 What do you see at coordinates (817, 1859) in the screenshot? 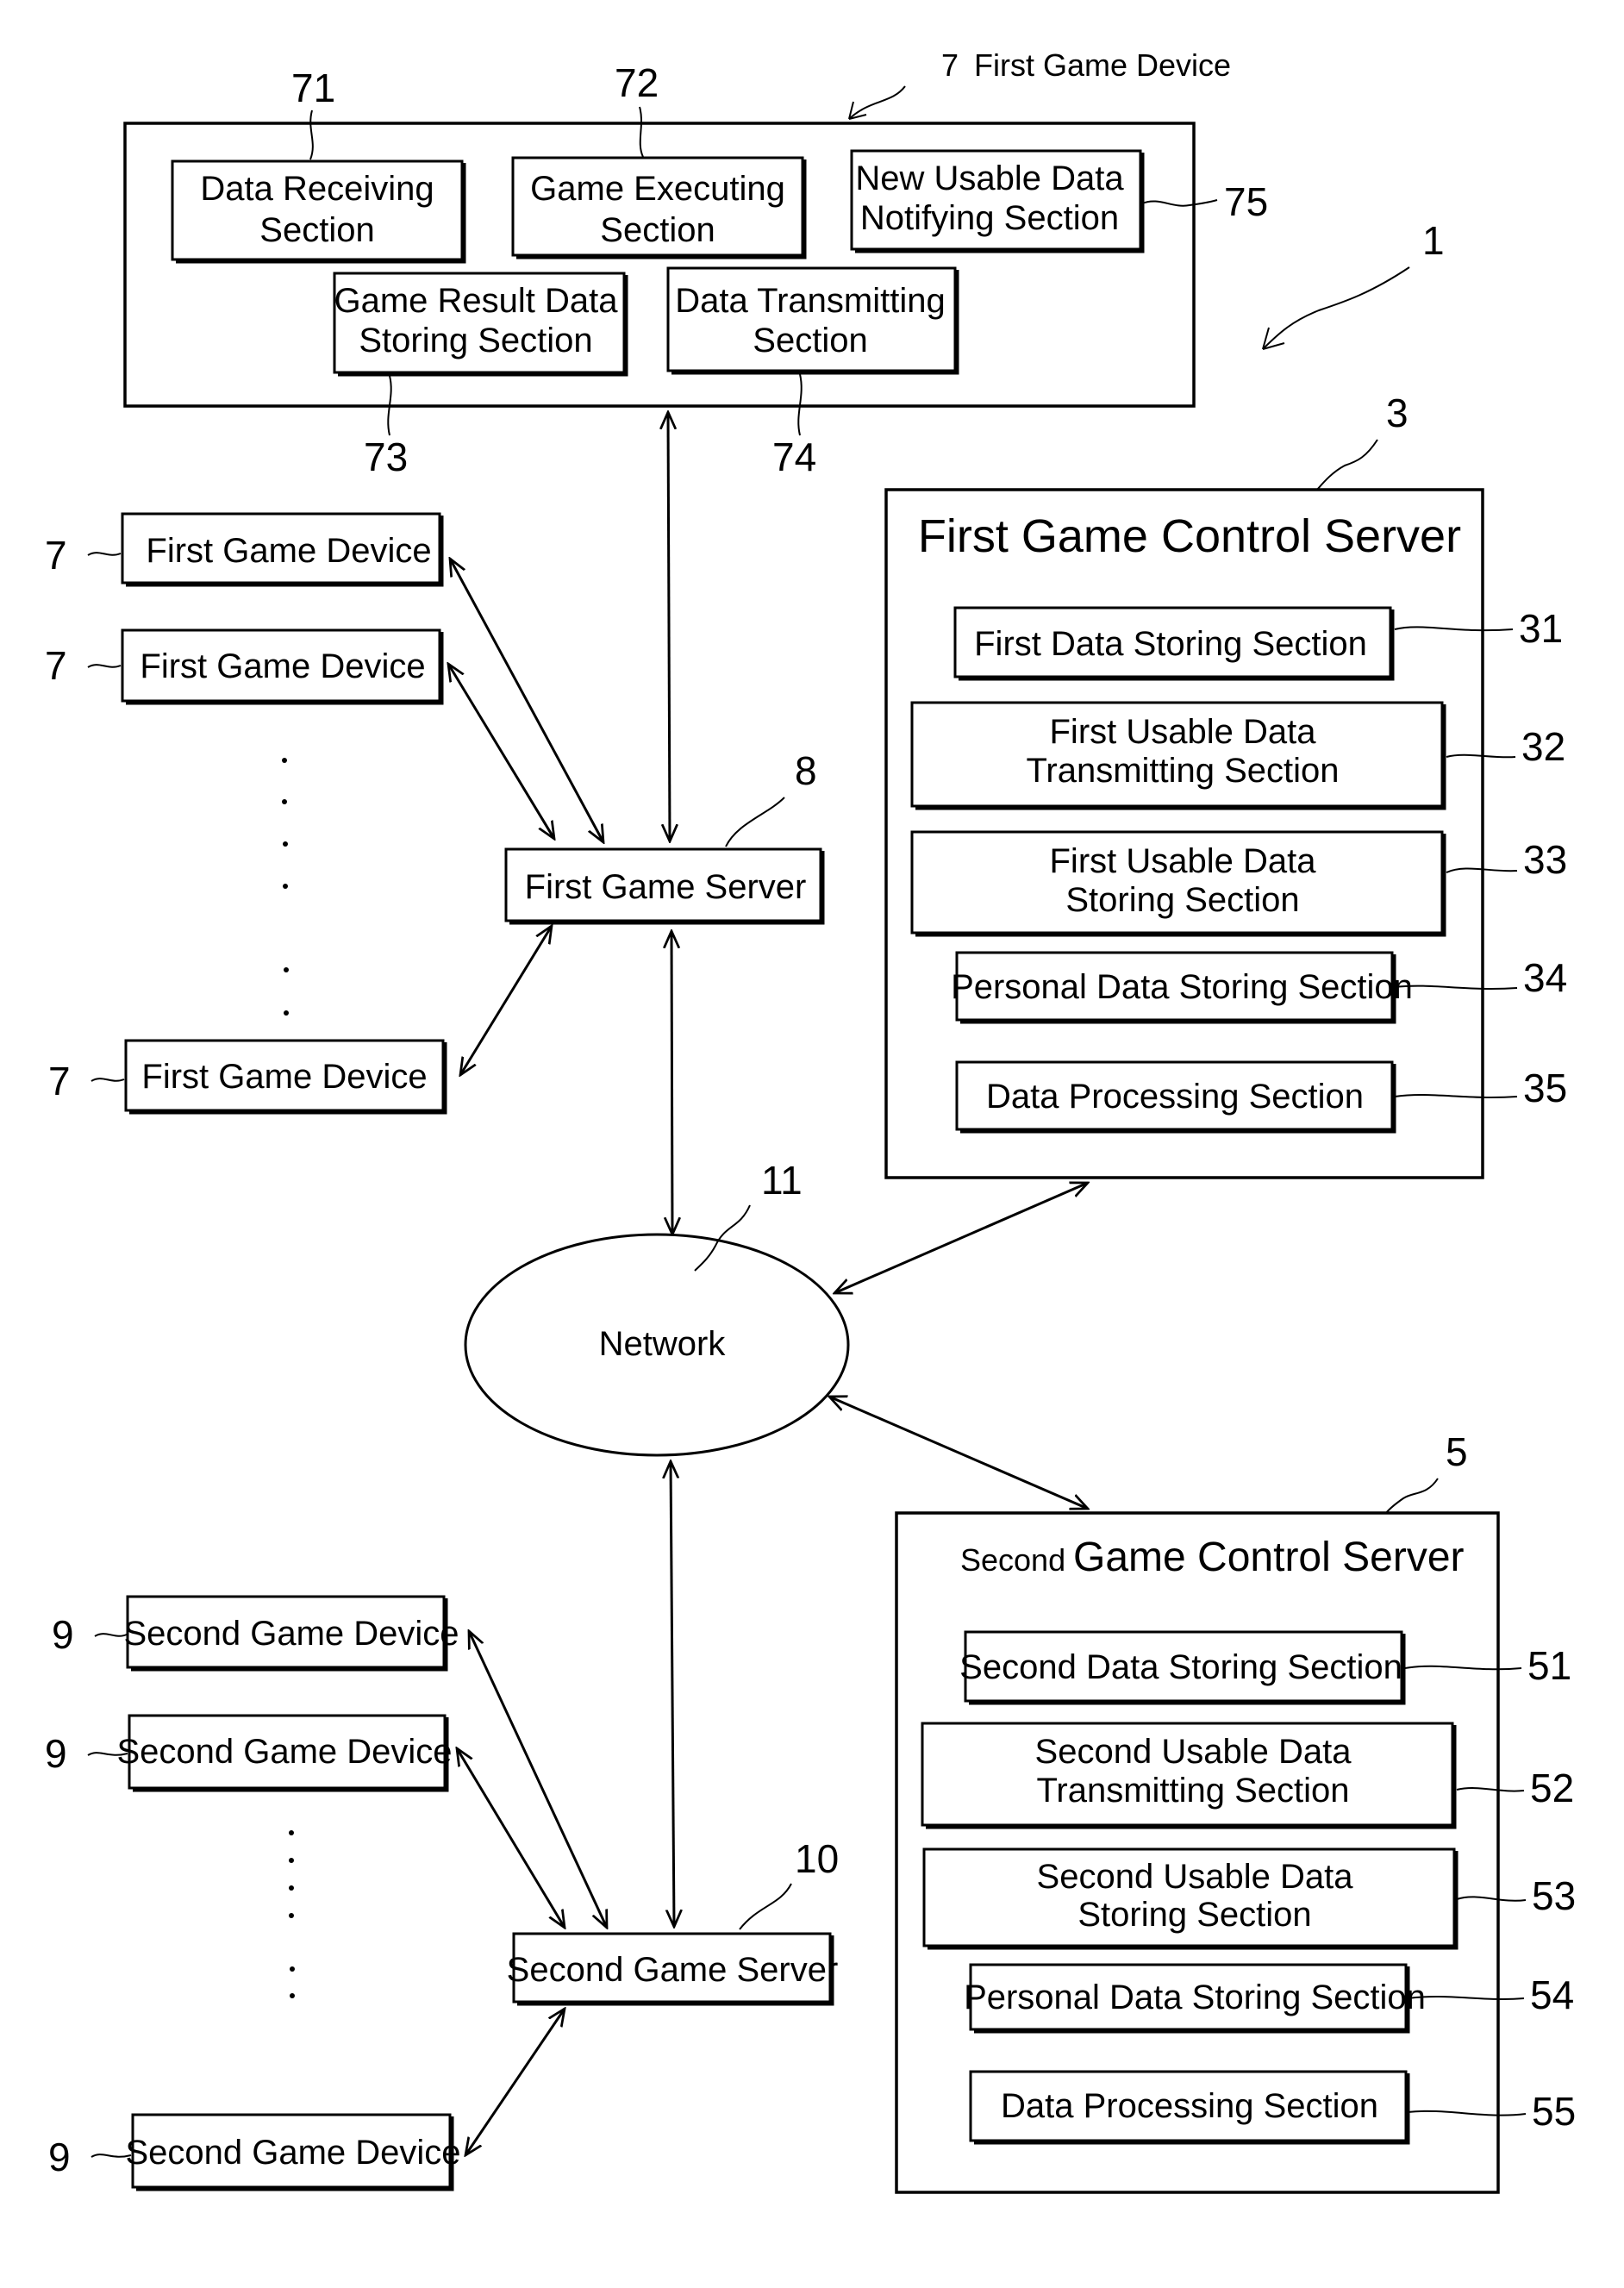
I see `second-game-server-ref: 10` at bounding box center [817, 1859].